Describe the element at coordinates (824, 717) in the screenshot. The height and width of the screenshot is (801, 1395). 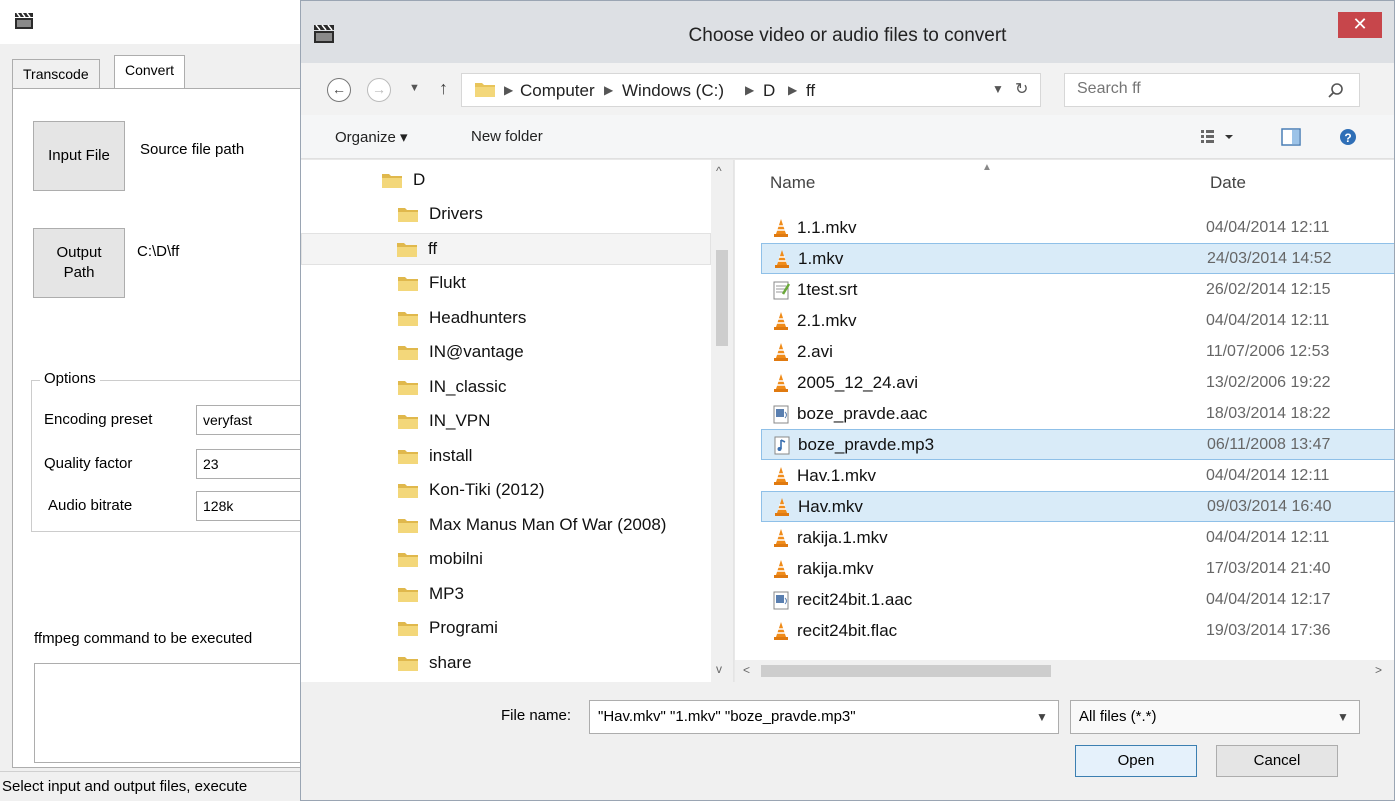
I see `file-name-input: "Hav.mkv" "1.mkv" "boze_pravde.mp3"` at that location.